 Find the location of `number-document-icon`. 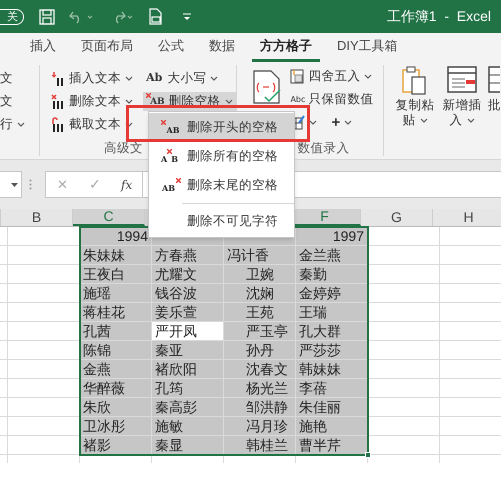

number-document-icon is located at coordinates (267, 87).